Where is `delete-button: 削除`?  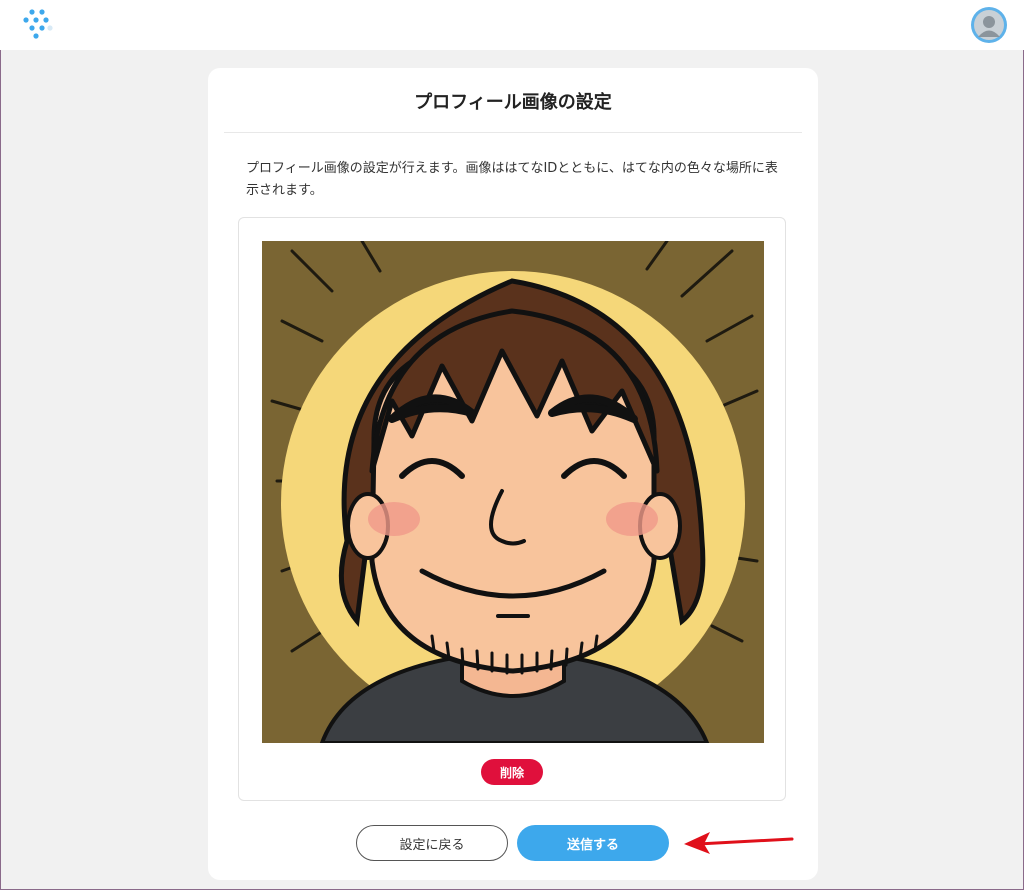
delete-button: 削除 is located at coordinates (512, 772).